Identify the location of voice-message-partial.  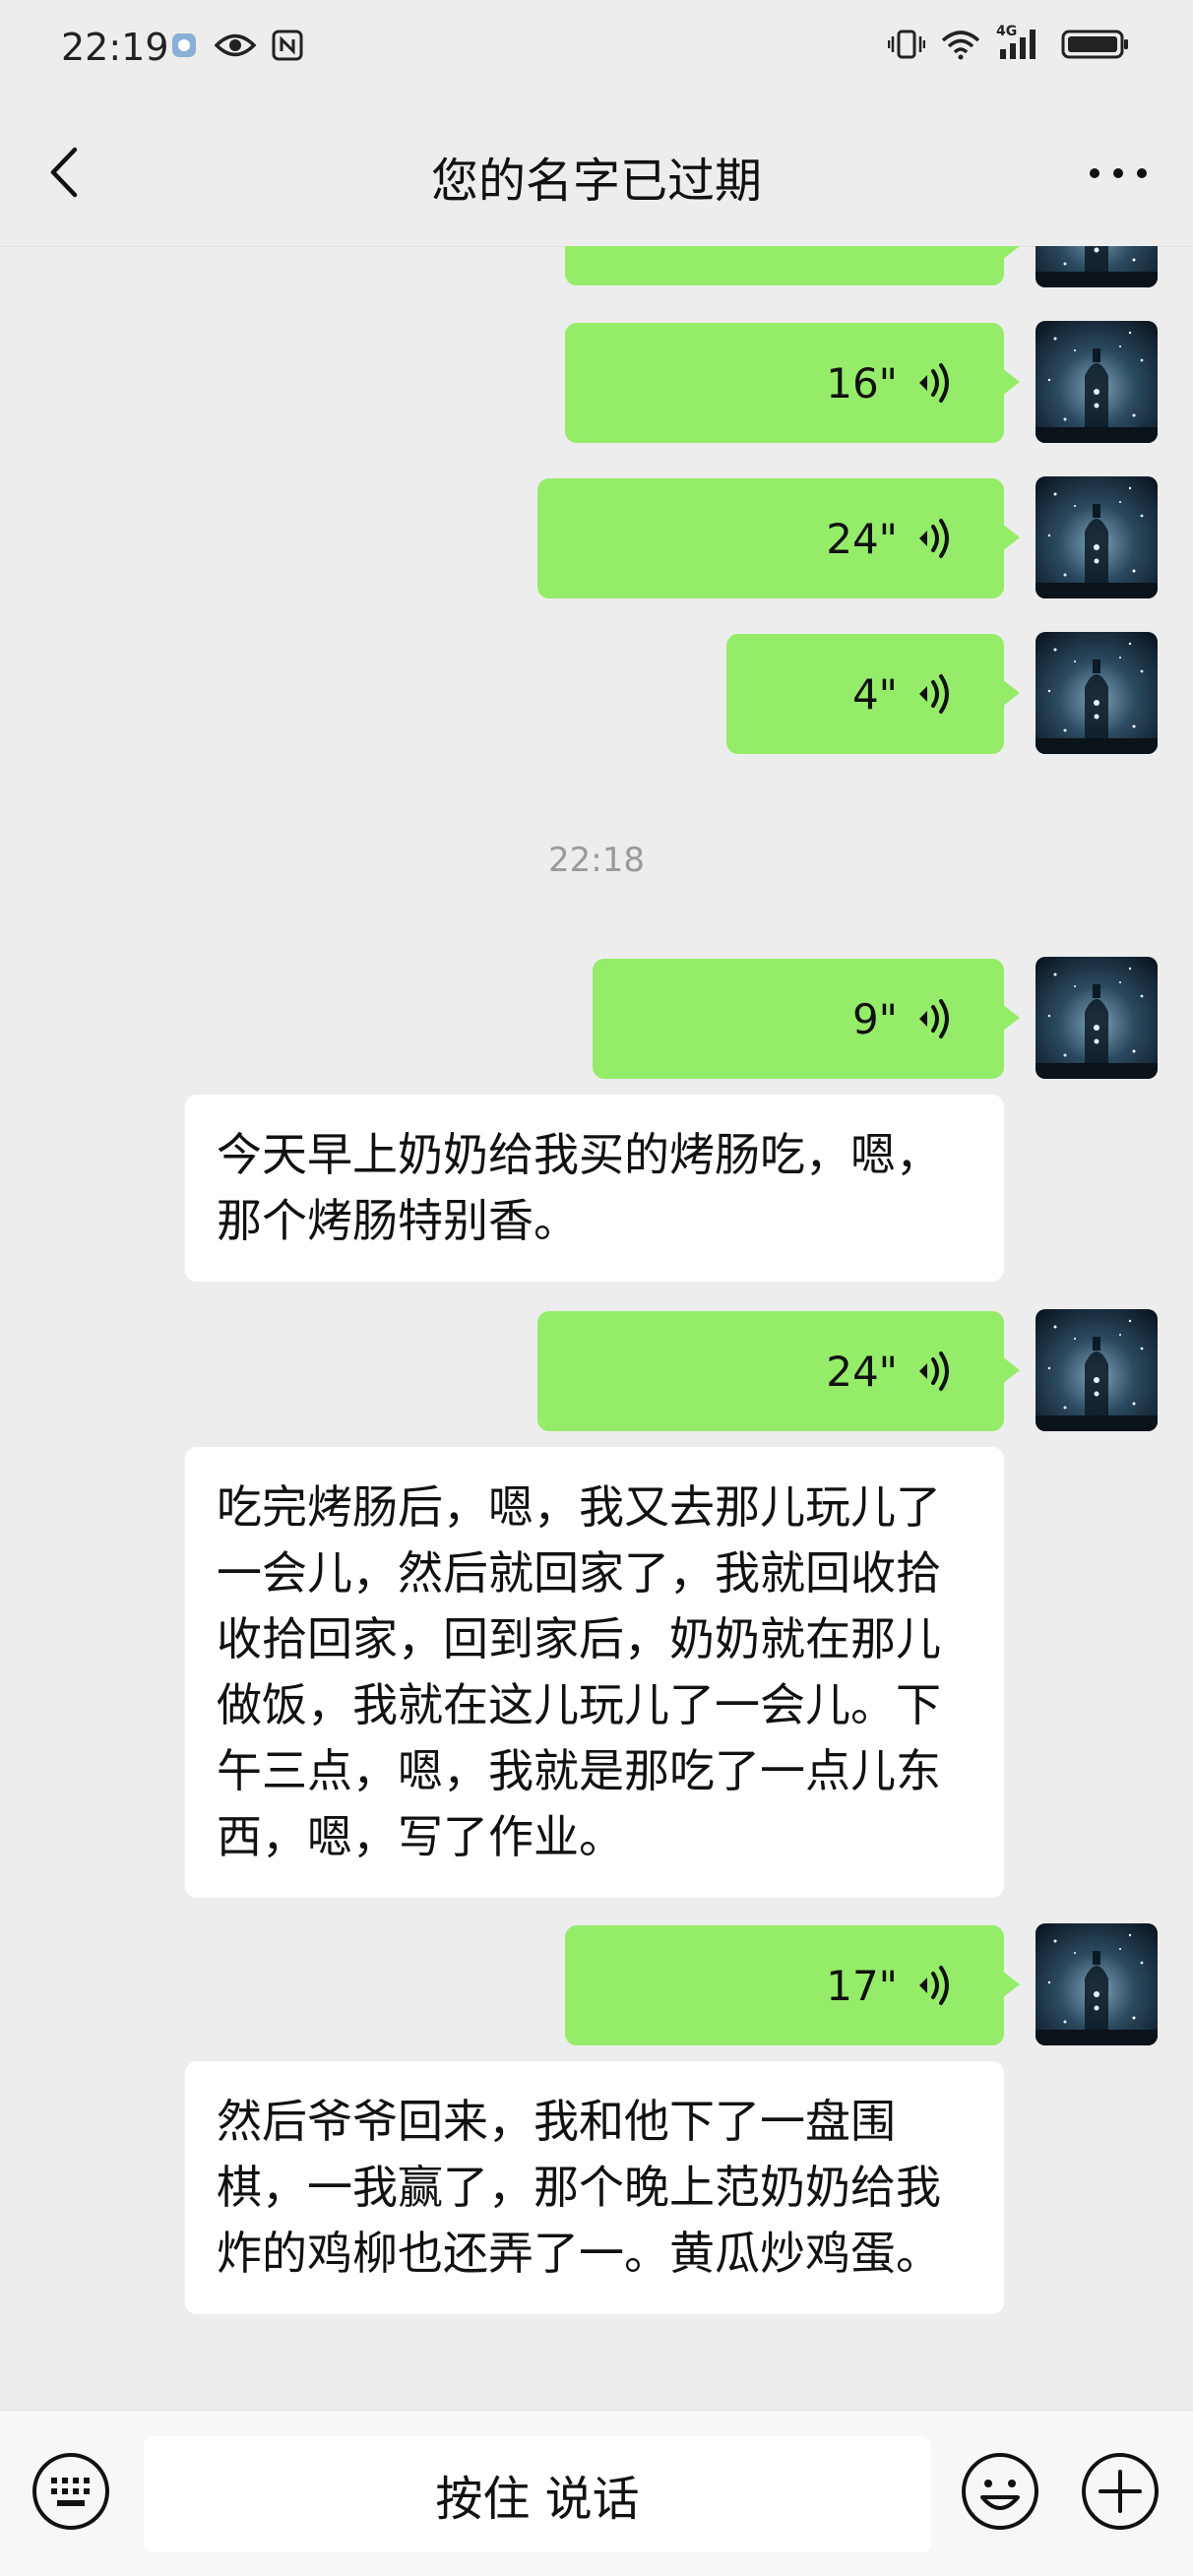
(792, 265).